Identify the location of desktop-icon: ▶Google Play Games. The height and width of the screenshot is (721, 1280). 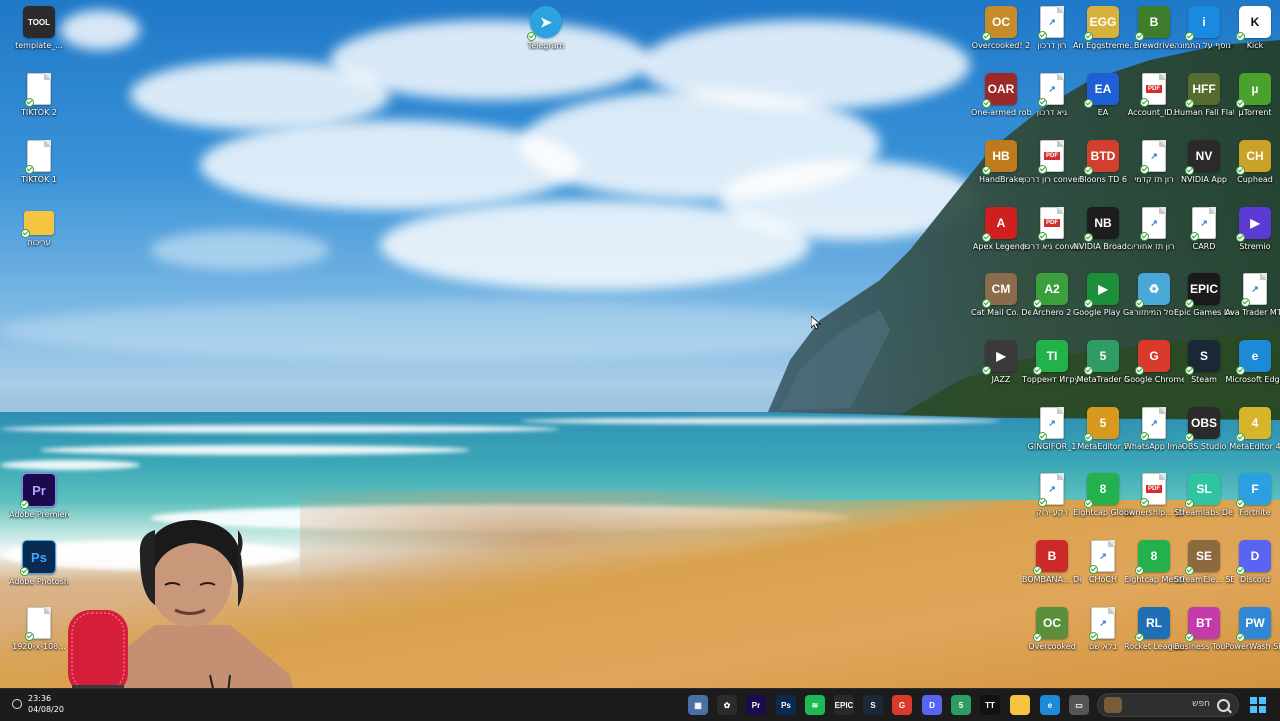
(1103, 295).